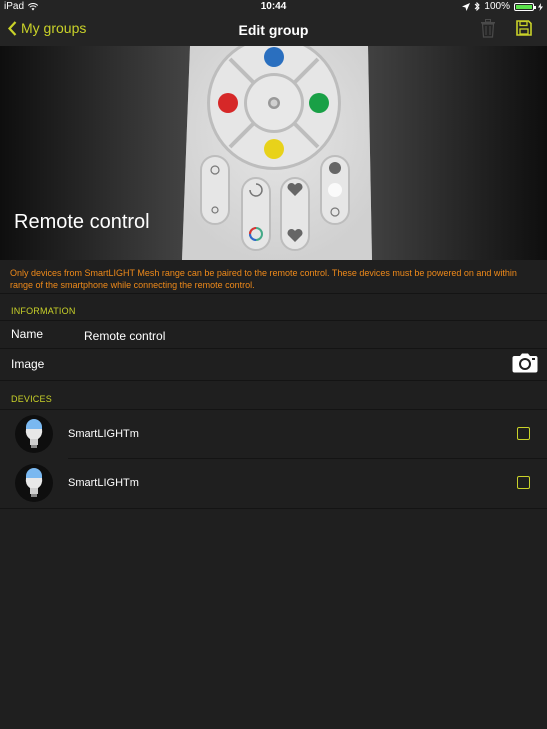 Image resolution: width=547 pixels, height=729 pixels. What do you see at coordinates (466, 6) in the screenshot?
I see `location-arrow-icon` at bounding box center [466, 6].